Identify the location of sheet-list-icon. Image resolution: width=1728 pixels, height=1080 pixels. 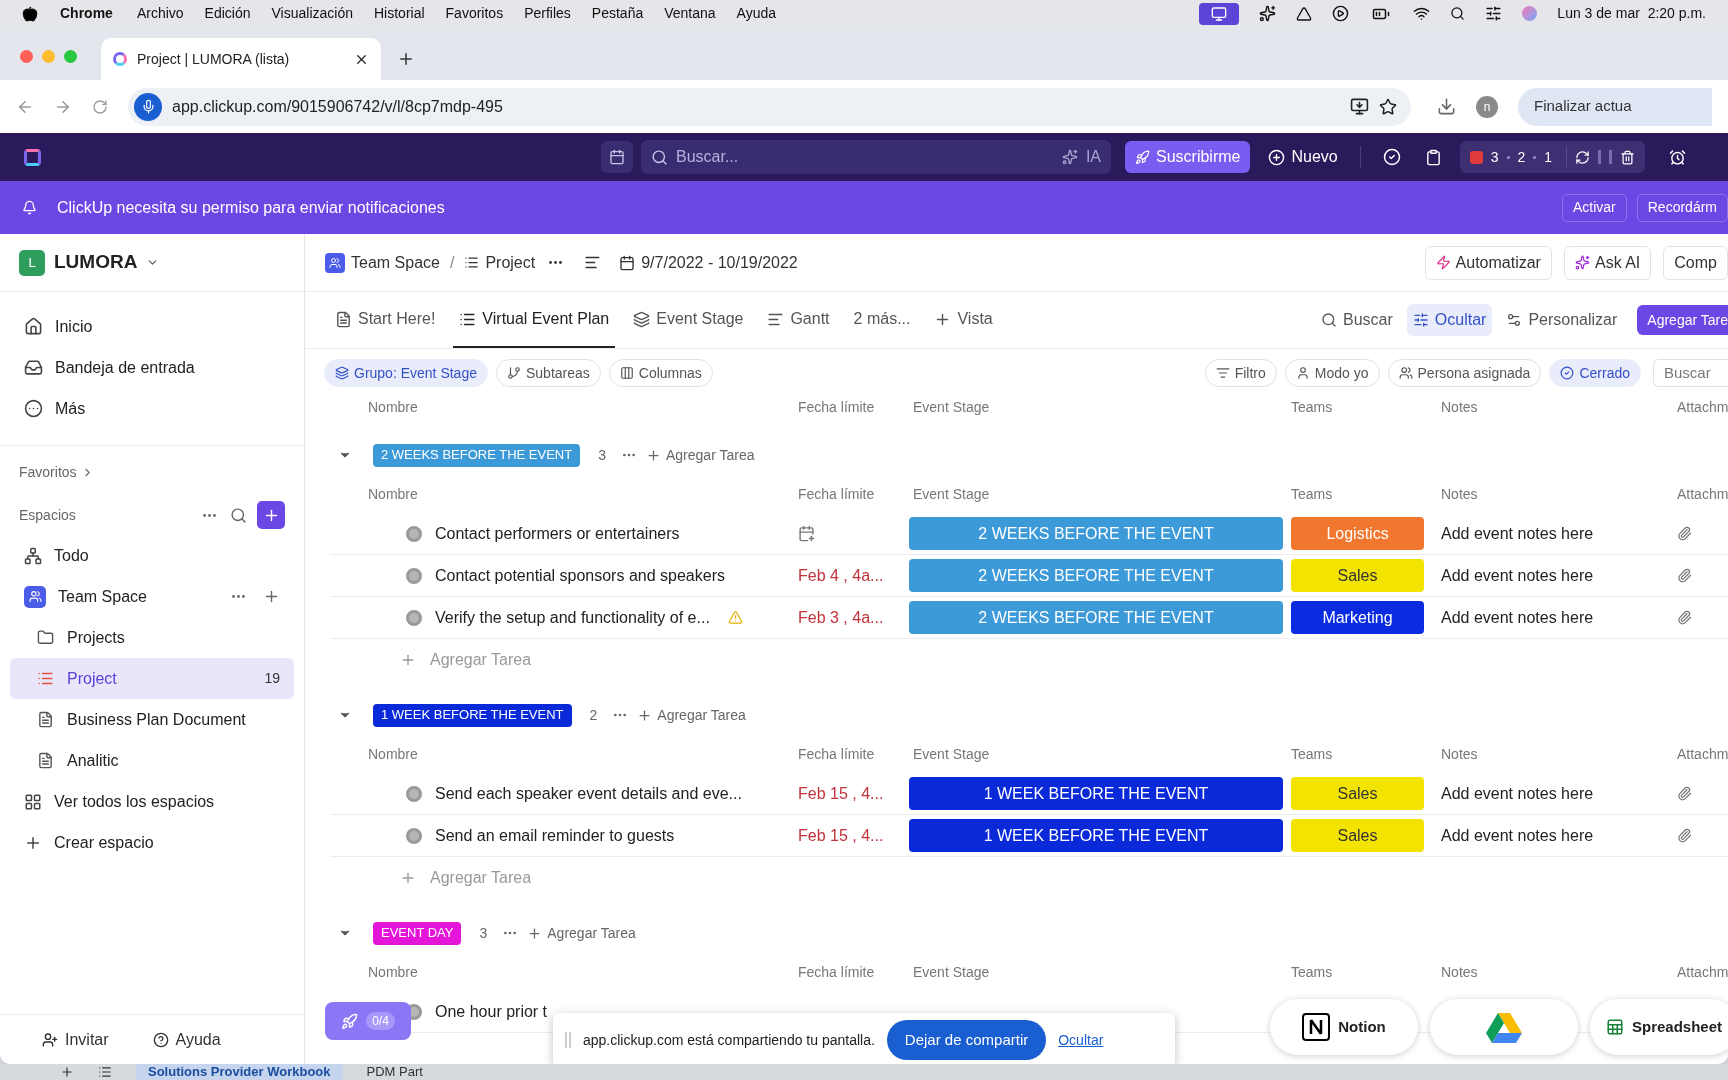
(105, 1072).